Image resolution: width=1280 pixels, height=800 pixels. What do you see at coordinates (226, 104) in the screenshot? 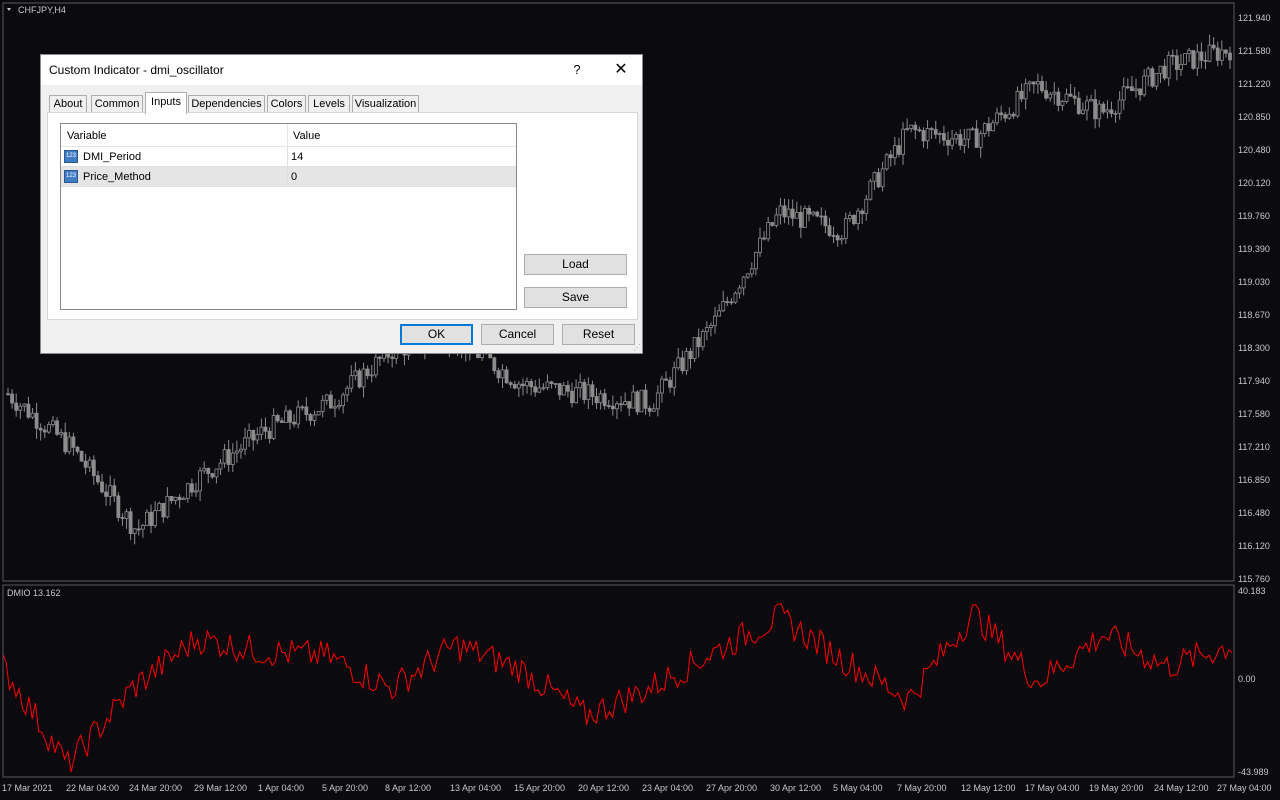
I see `tab-dependencies: Dependencies` at bounding box center [226, 104].